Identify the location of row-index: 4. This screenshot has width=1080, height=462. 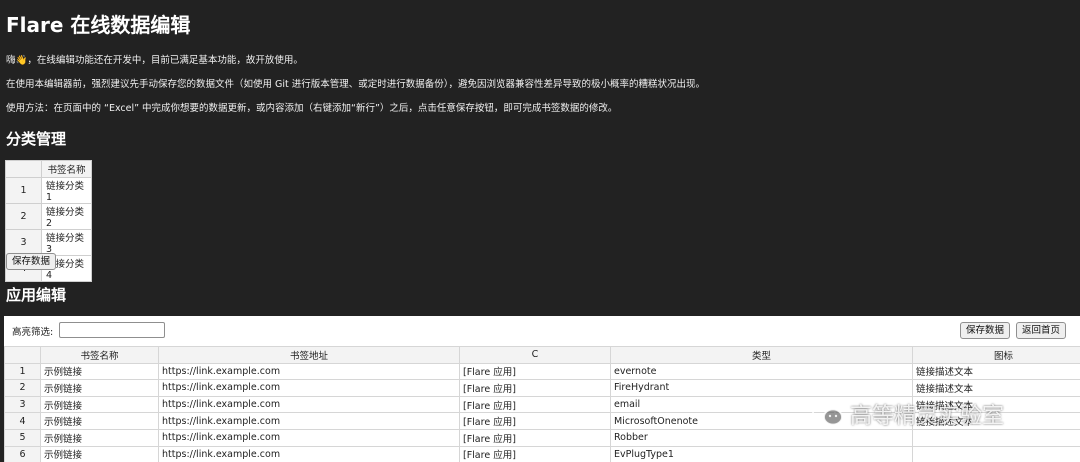
(22, 421).